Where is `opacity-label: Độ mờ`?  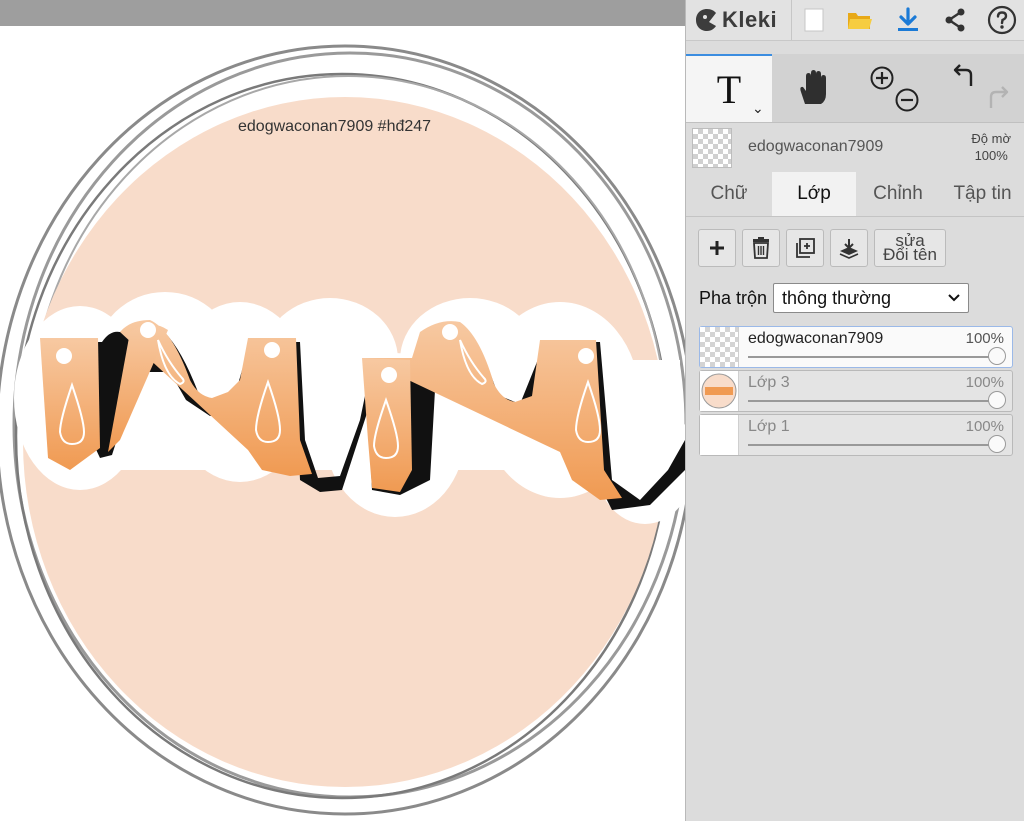 opacity-label: Độ mờ is located at coordinates (991, 138).